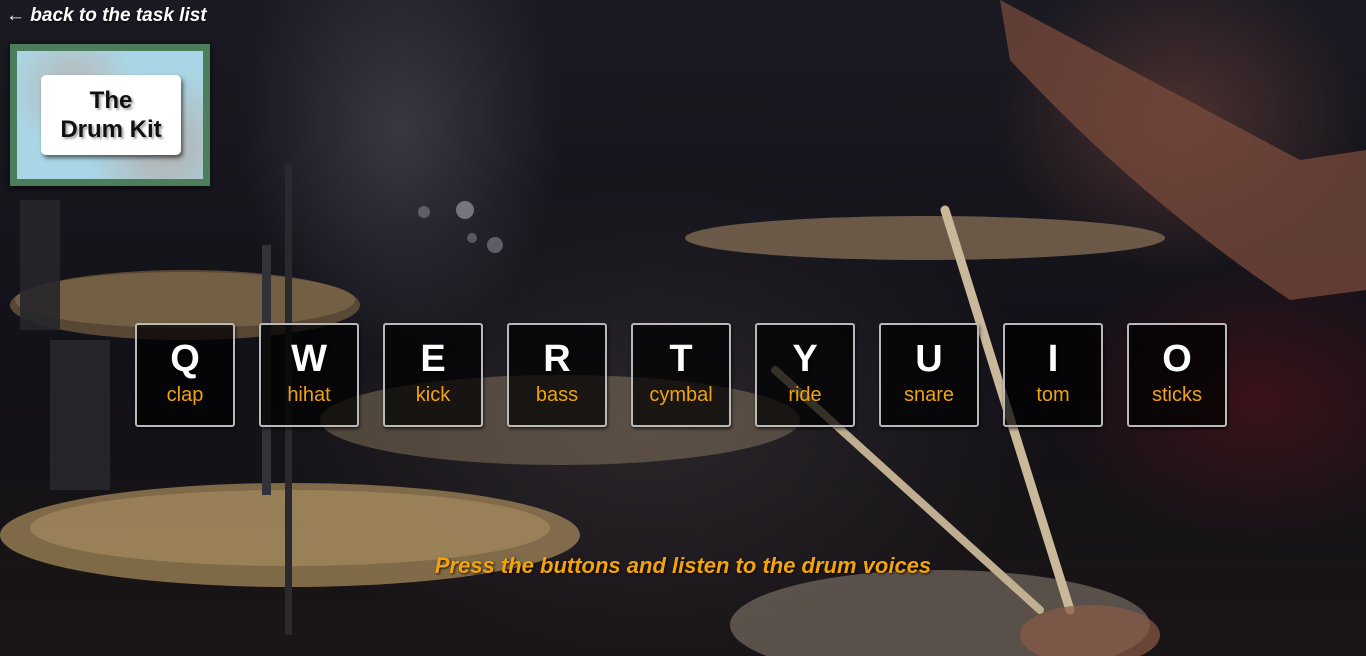  I want to click on key-sound-label: ride, so click(805, 395).